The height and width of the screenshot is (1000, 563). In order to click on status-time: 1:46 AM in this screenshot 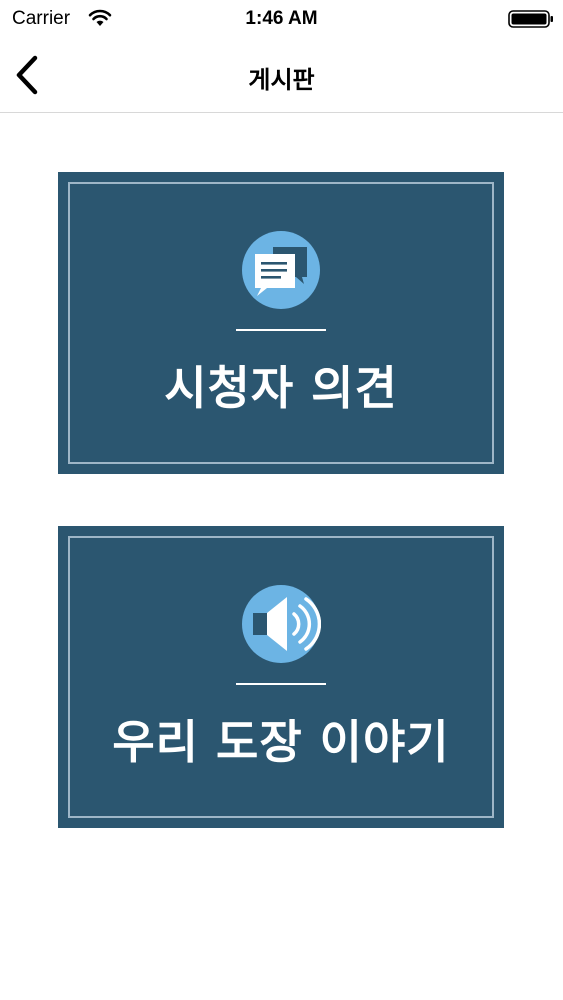, I will do `click(281, 18)`.